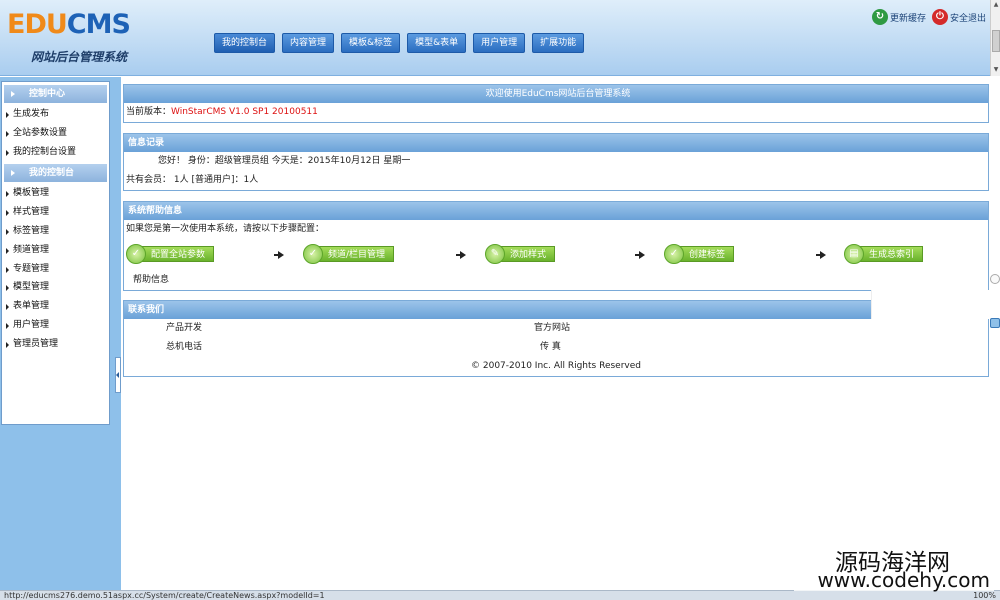 This screenshot has height=600, width=1000. What do you see at coordinates (707, 254) in the screenshot?
I see `step-label: 创建标签` at bounding box center [707, 254].